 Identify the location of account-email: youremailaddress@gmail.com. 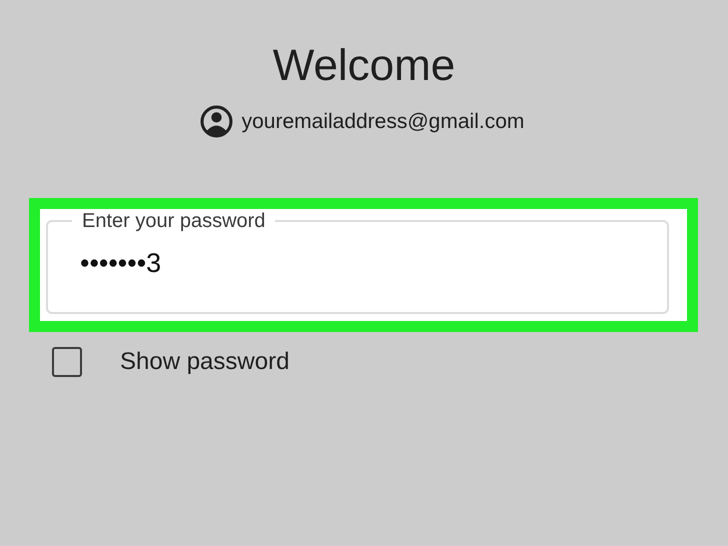
(383, 121).